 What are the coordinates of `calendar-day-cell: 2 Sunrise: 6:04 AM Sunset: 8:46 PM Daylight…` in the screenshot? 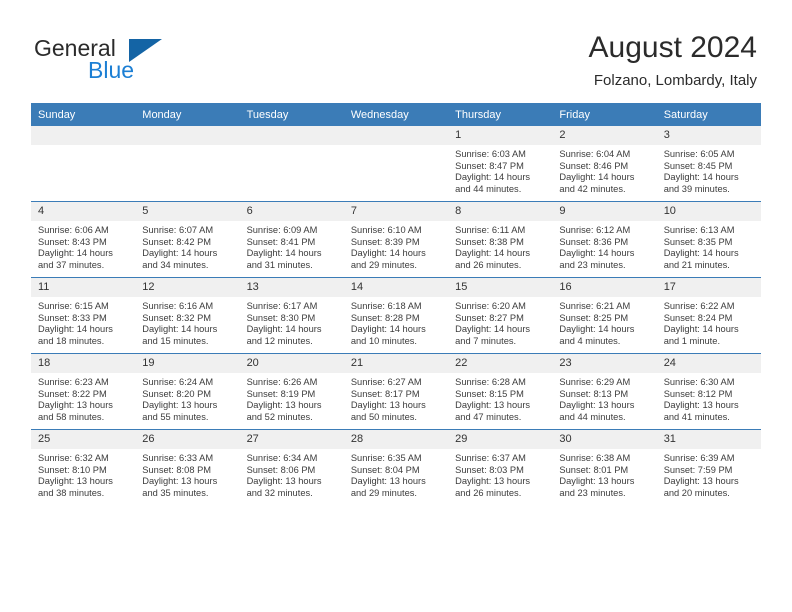 It's located at (604, 164).